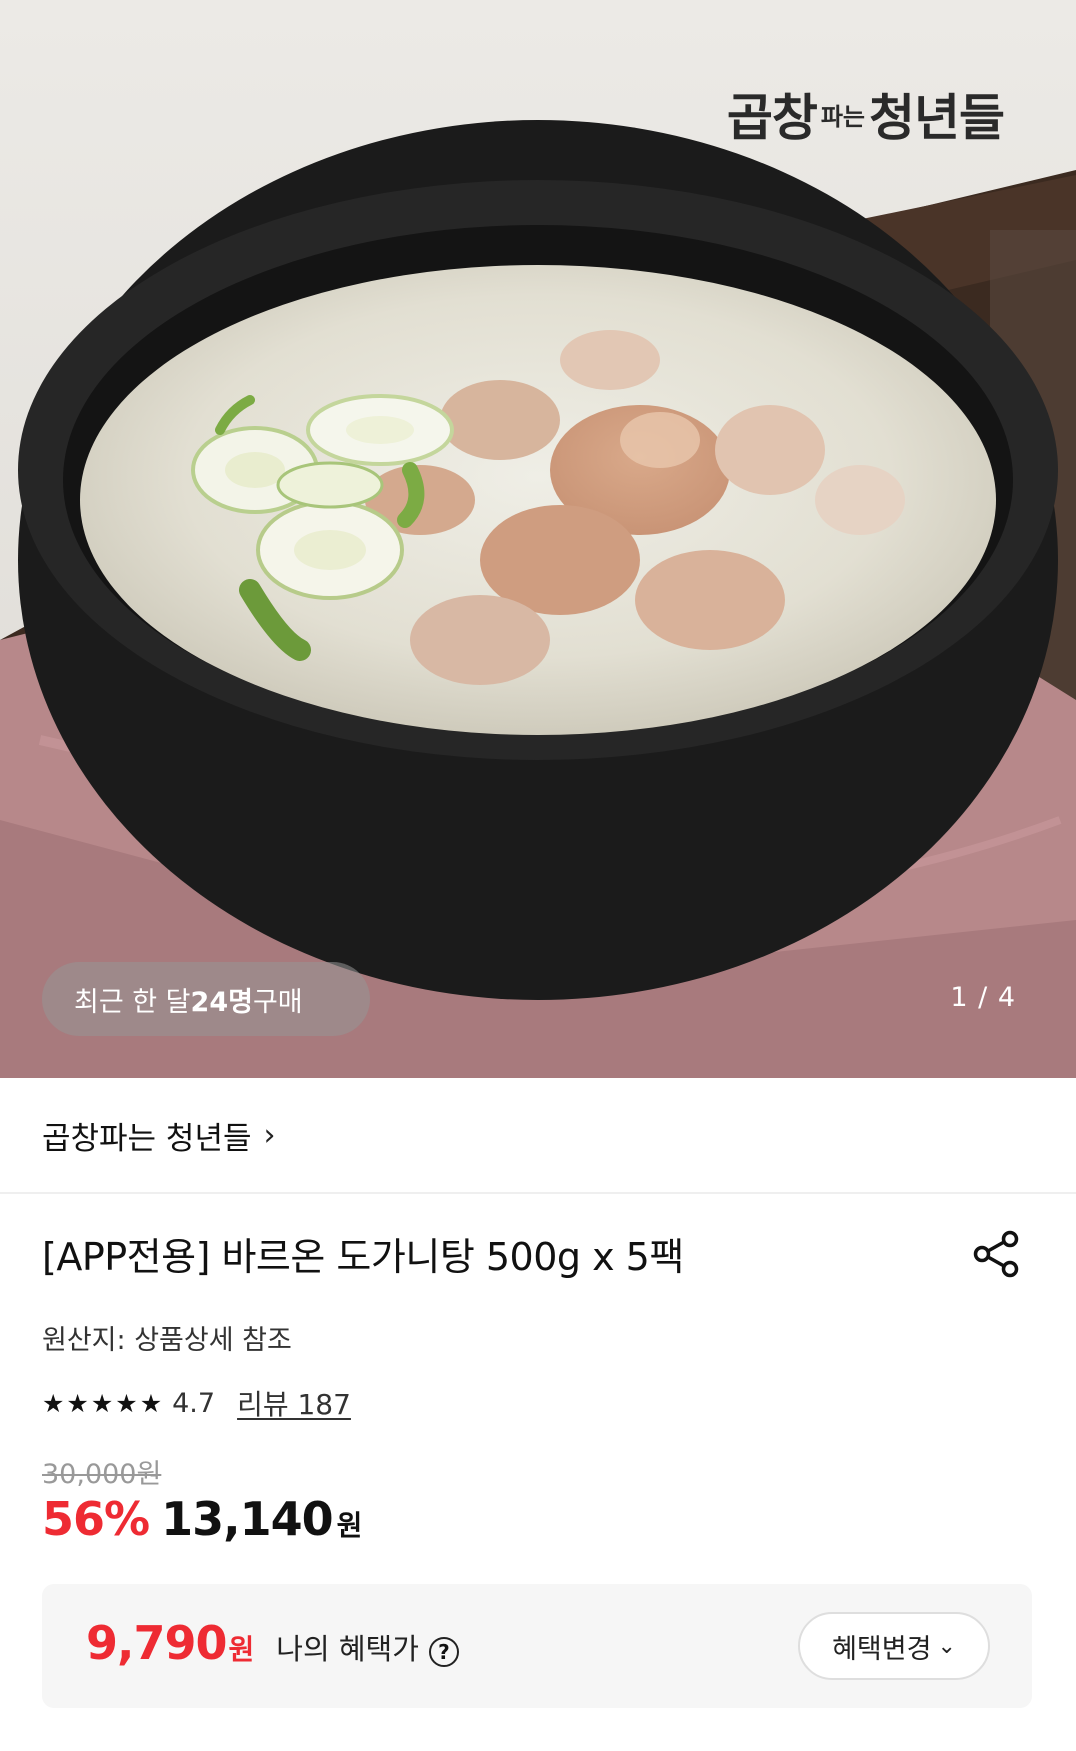 Image resolution: width=1076 pixels, height=1751 pixels. Describe the element at coordinates (882, 1649) in the screenshot. I see `change-benefit-label: 혜택변경` at that location.